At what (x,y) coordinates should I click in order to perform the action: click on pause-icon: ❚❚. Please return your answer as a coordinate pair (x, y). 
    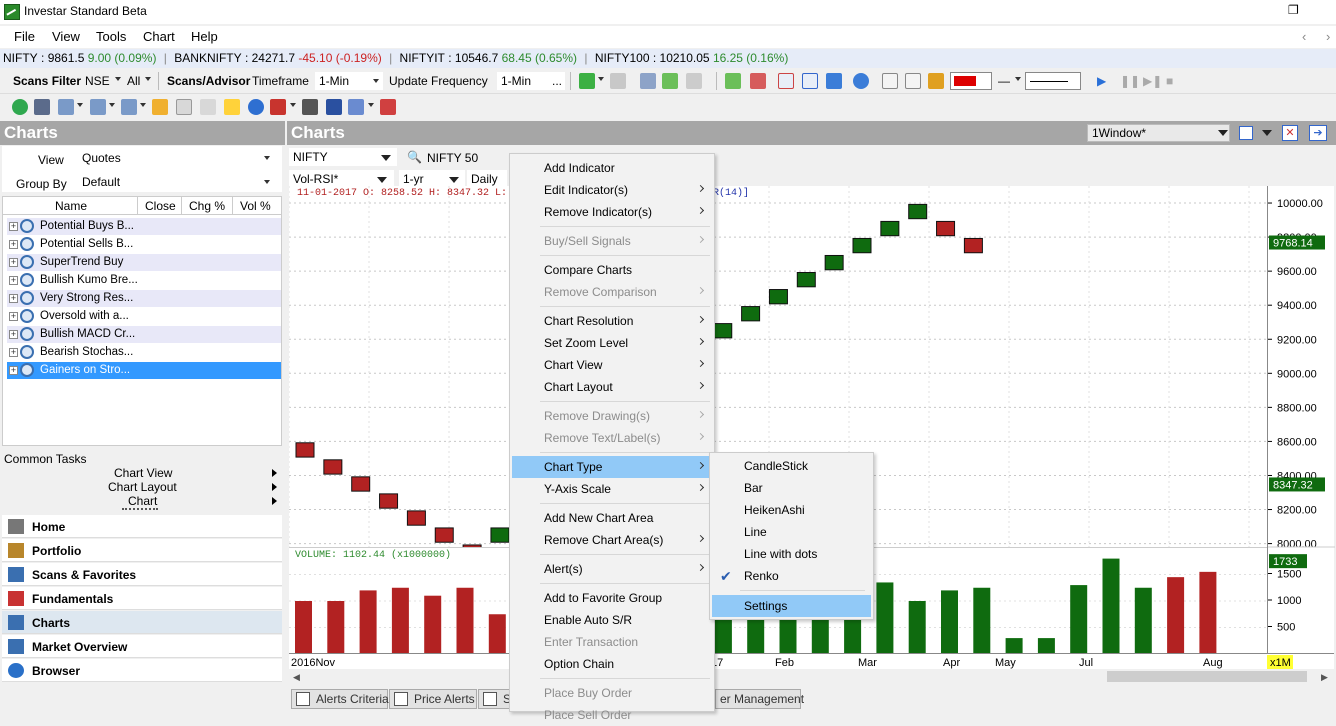
    Looking at the image, I should click on (1130, 81).